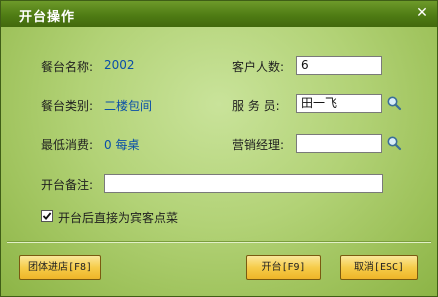  What do you see at coordinates (47, 17) in the screenshot?
I see `dialog-title: 开台操作` at bounding box center [47, 17].